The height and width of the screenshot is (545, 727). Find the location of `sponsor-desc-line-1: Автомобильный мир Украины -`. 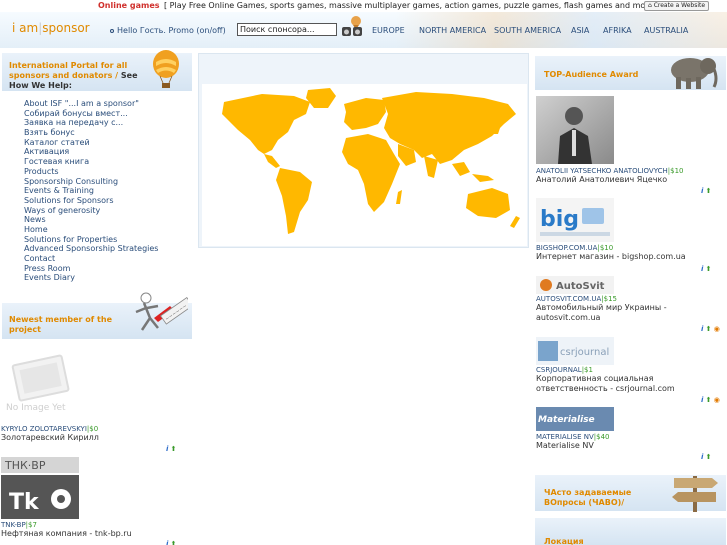

sponsor-desc-line-1: Автомобильный мир Украины - is located at coordinates (601, 307).